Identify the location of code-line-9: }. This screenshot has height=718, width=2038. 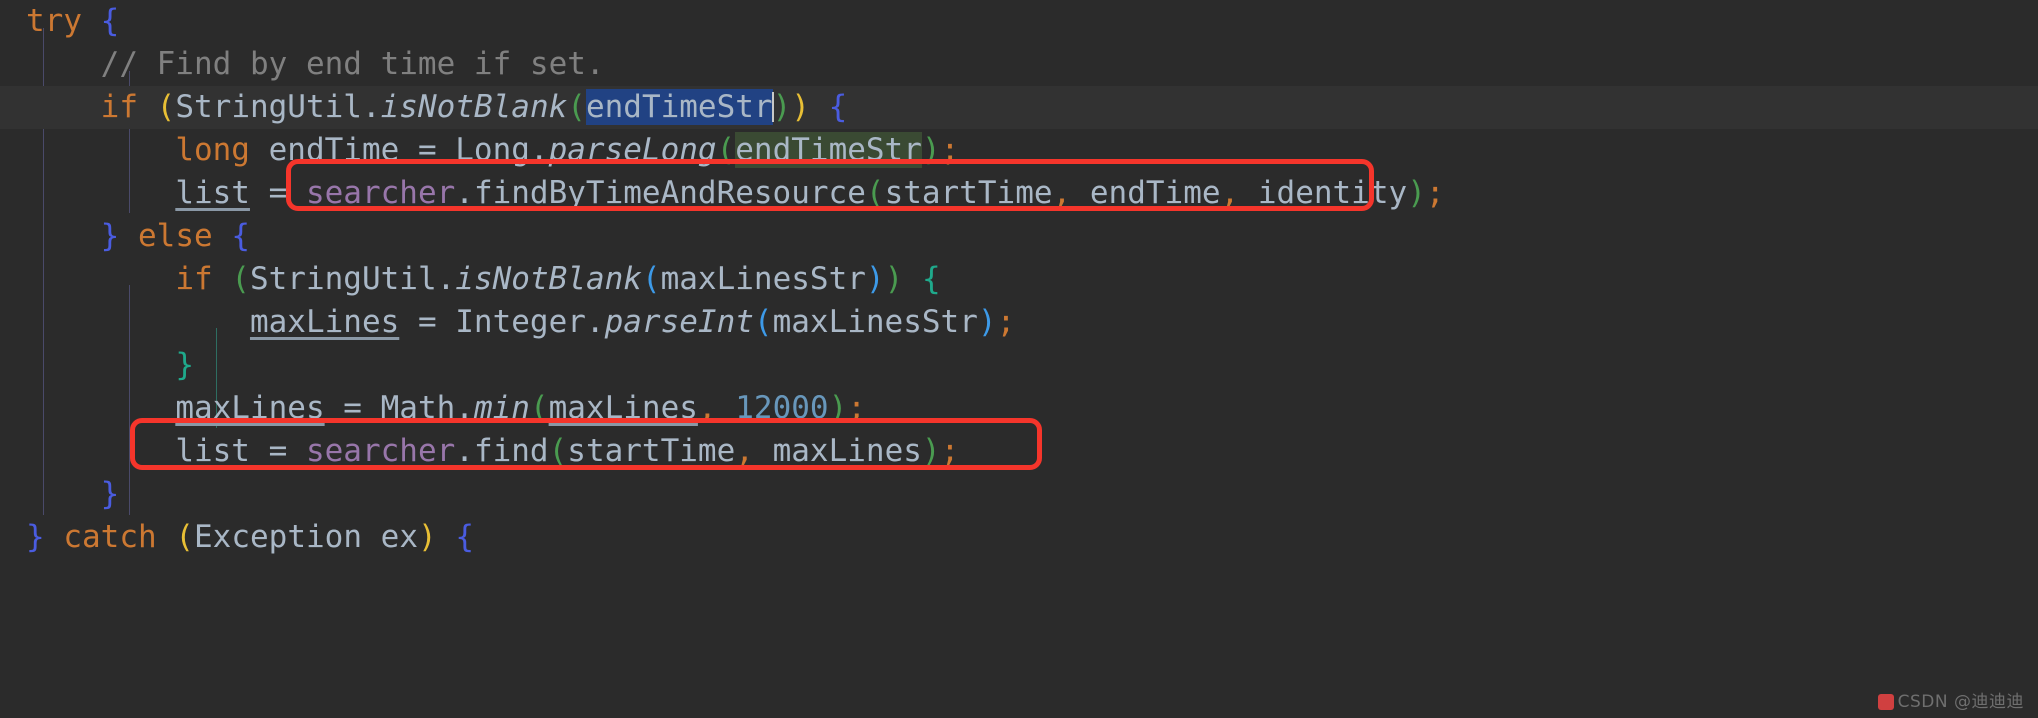
(1019, 365).